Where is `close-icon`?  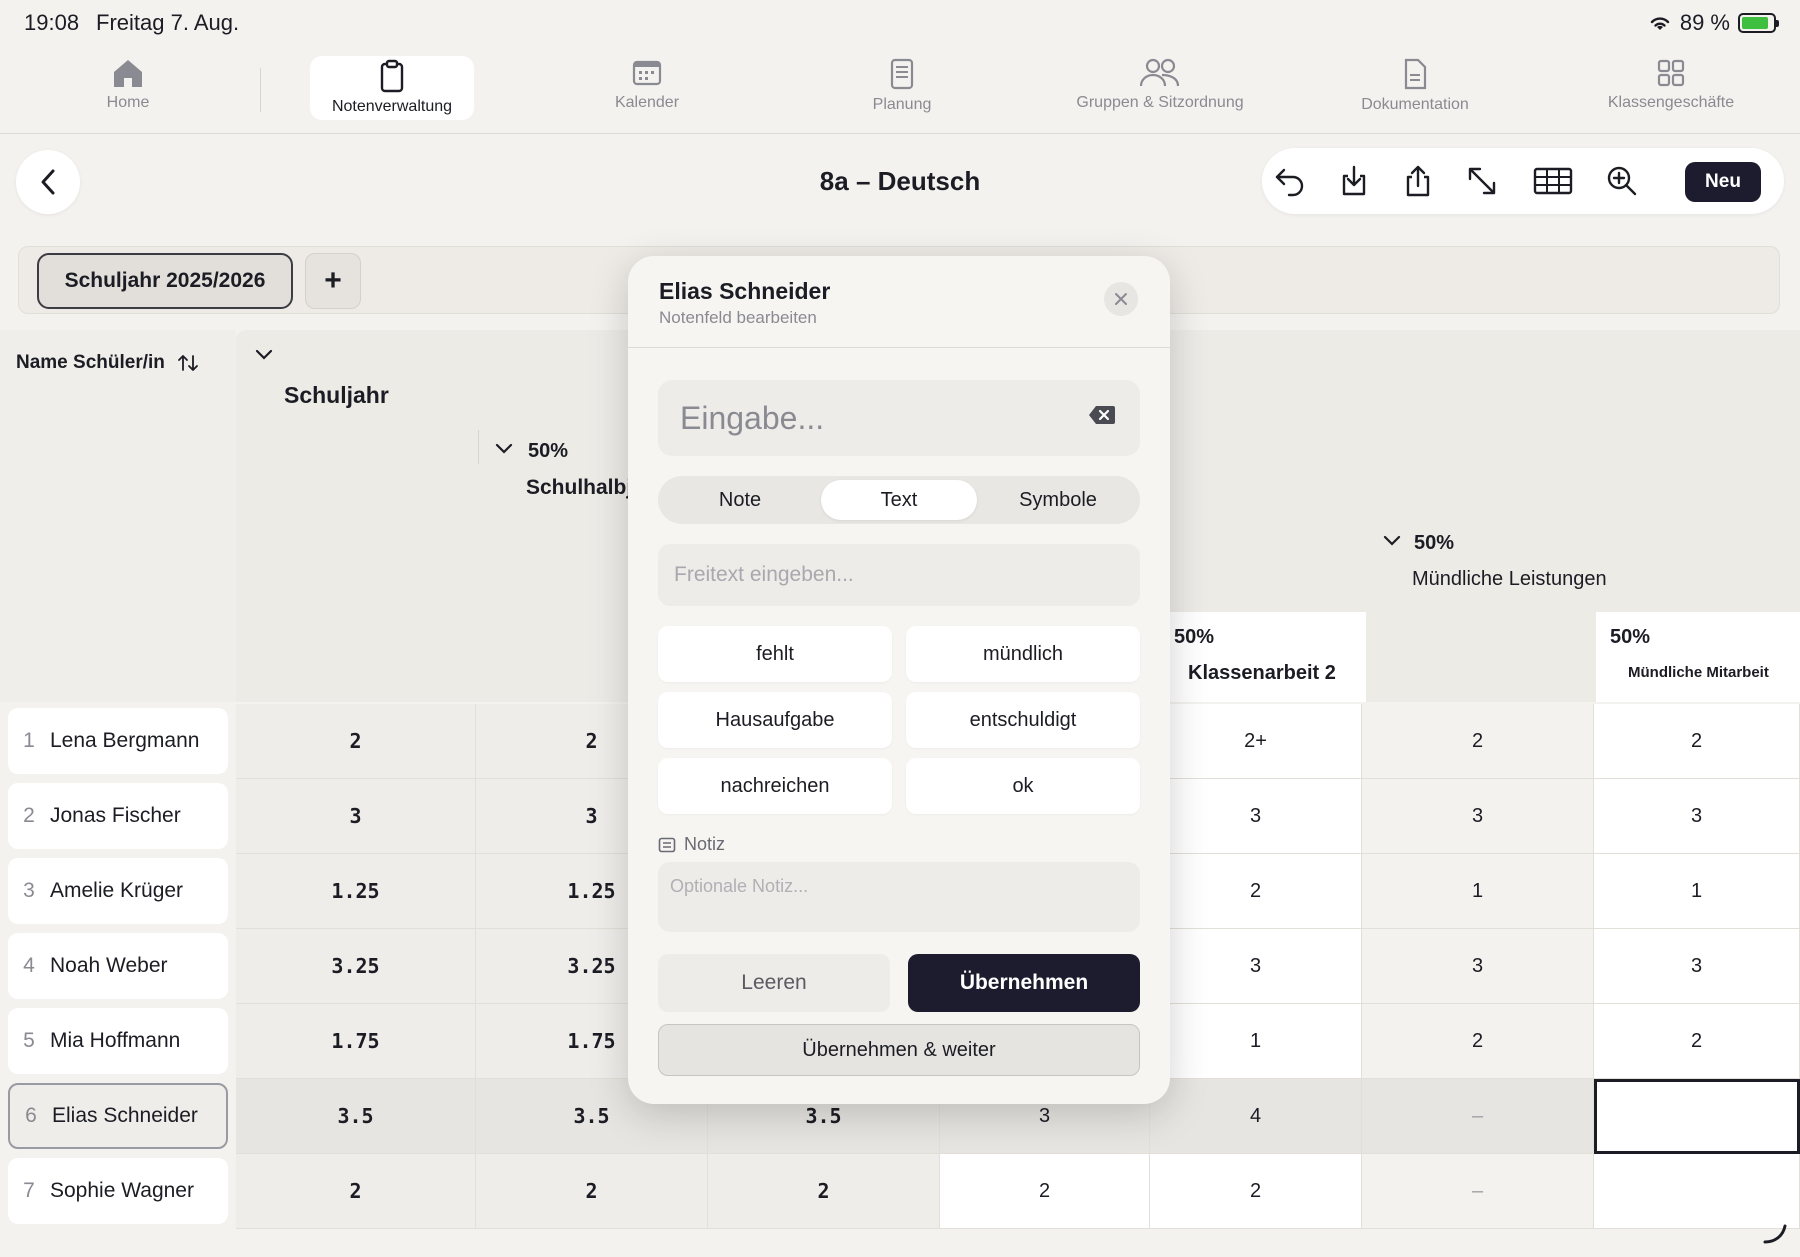
close-icon is located at coordinates (1121, 299).